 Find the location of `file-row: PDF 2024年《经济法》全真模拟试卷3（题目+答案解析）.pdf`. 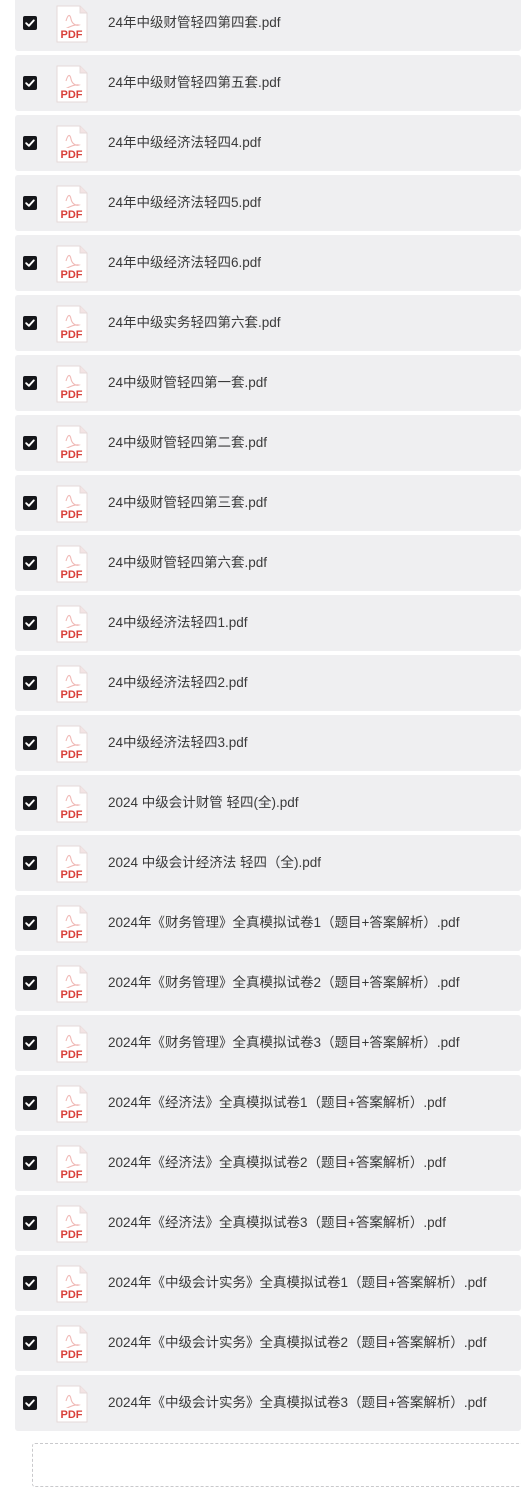

file-row: PDF 2024年《经济法》全真模拟试卷3（题目+答案解析）.pdf is located at coordinates (268, 1223).